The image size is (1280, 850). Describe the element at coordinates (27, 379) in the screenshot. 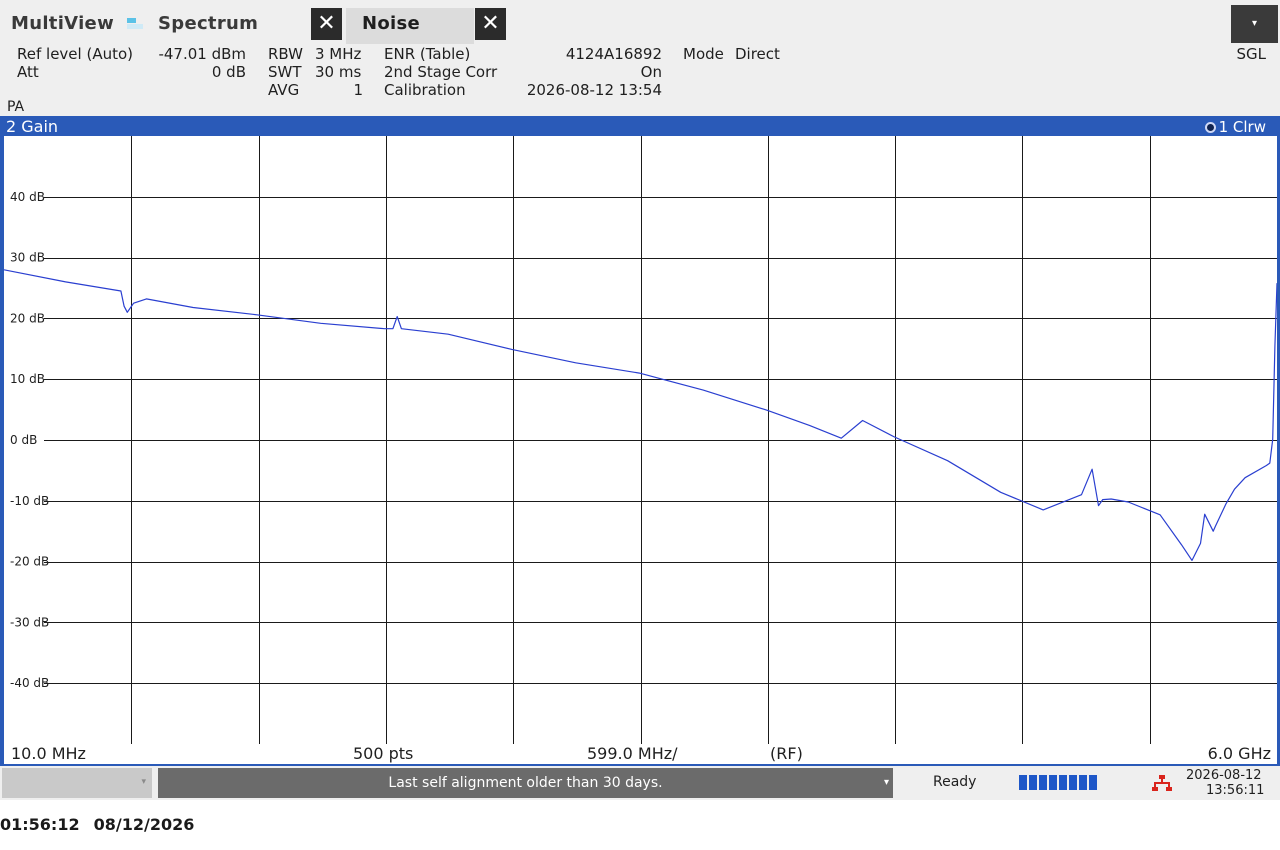

I see `y-tick-label: 10 dB` at that location.